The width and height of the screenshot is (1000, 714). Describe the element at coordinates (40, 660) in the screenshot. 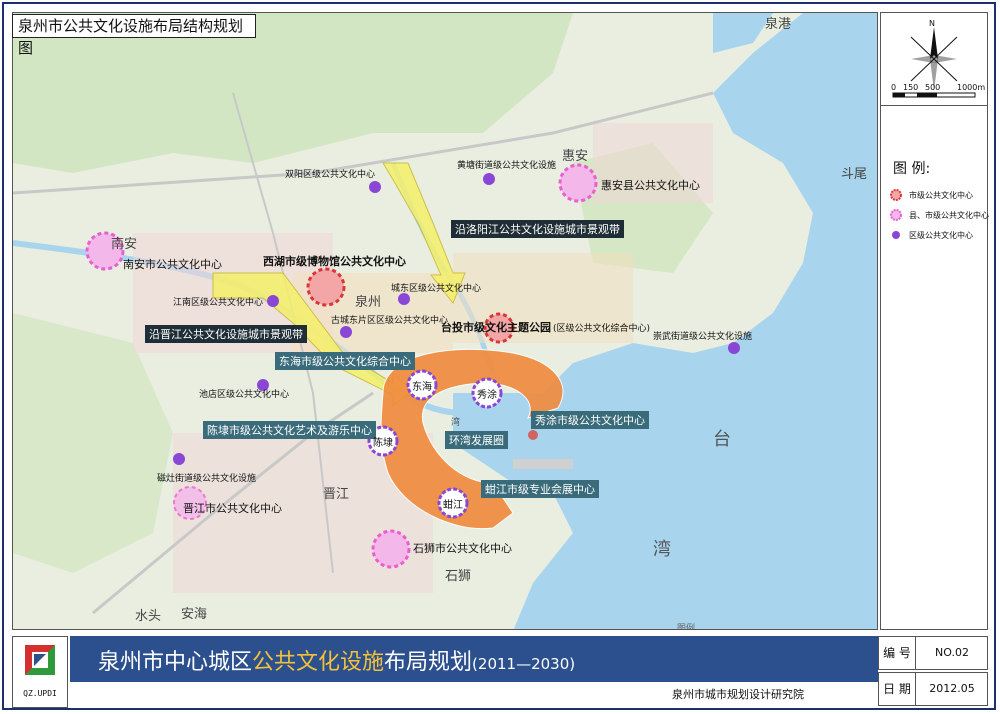

I see `logo-icon` at that location.